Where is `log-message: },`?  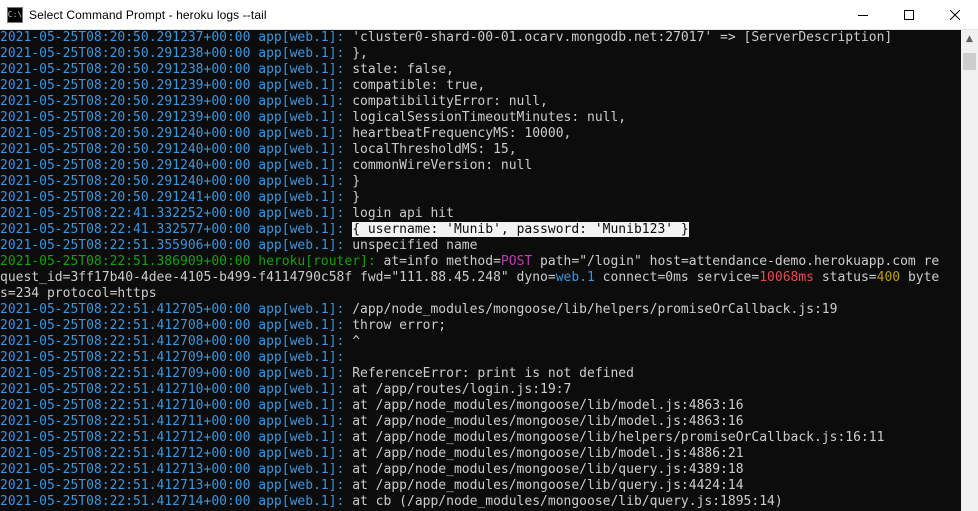 log-message: }, is located at coordinates (356, 53).